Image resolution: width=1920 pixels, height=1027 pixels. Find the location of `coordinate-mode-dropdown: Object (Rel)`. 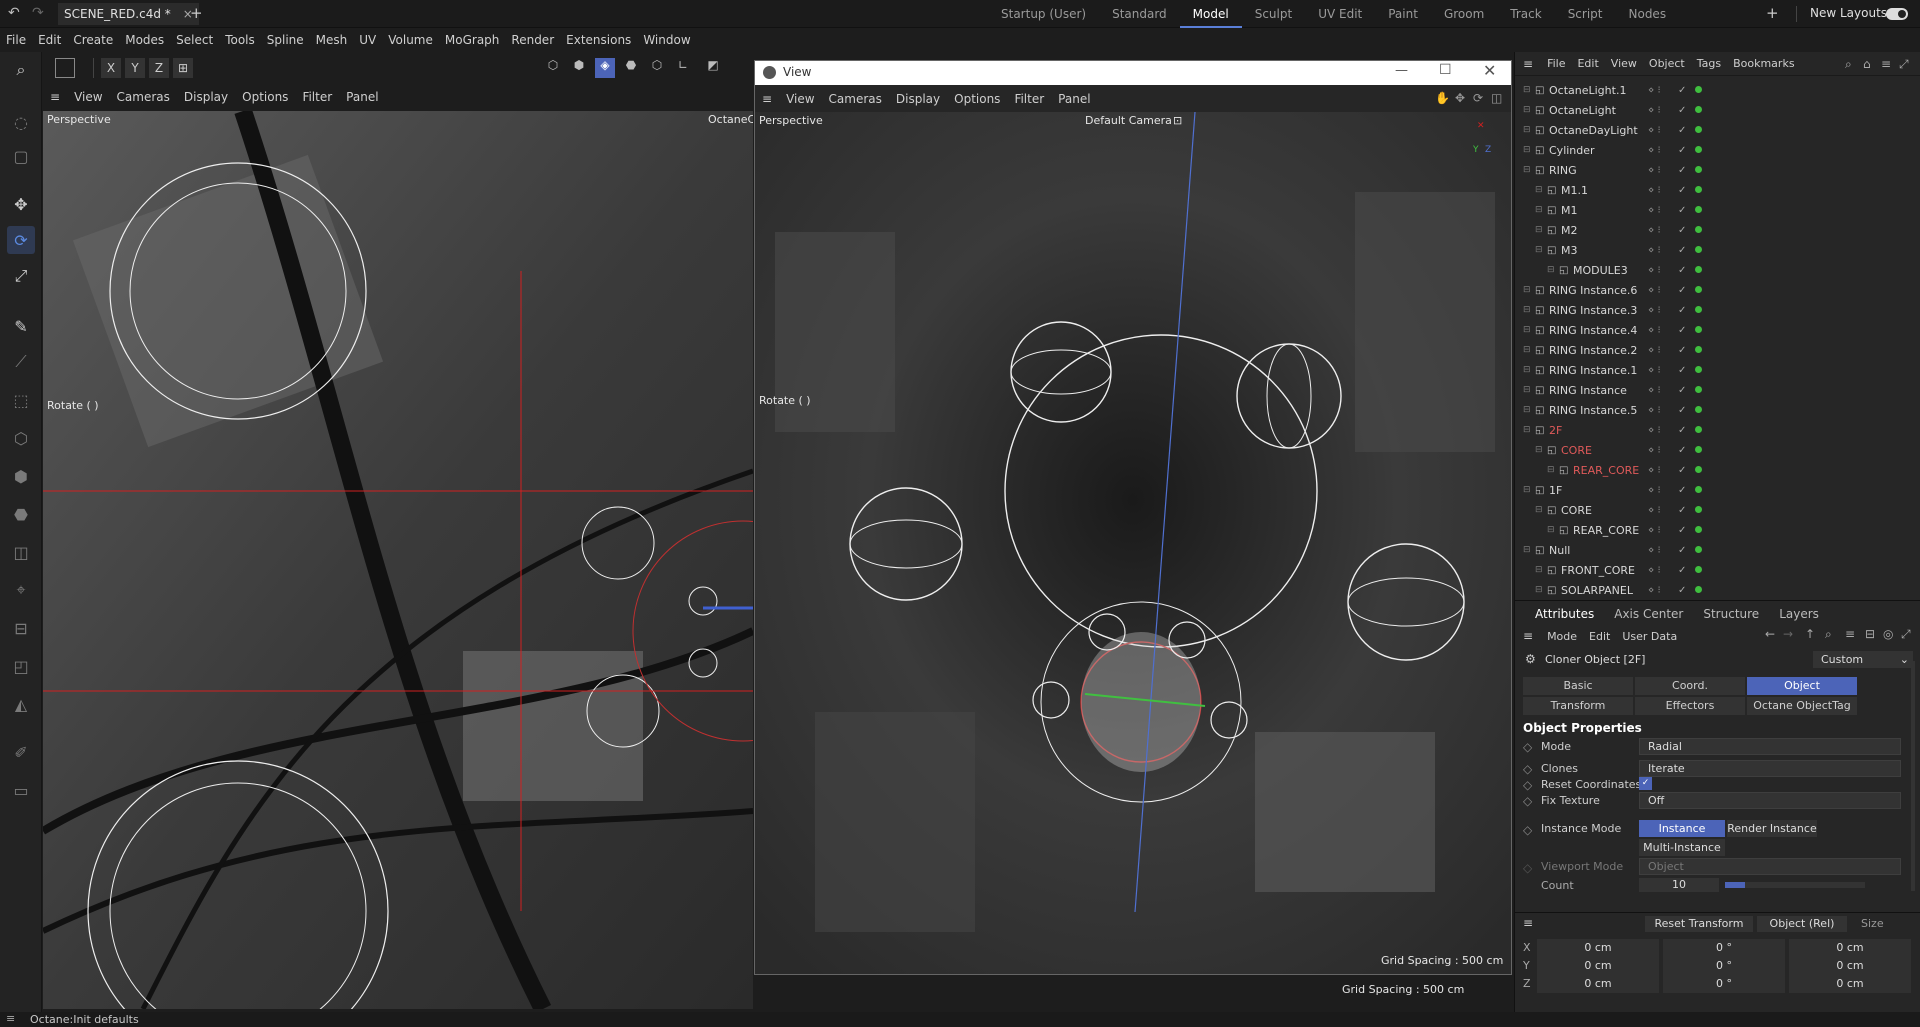

coordinate-mode-dropdown: Object (Rel) is located at coordinates (1802, 924).